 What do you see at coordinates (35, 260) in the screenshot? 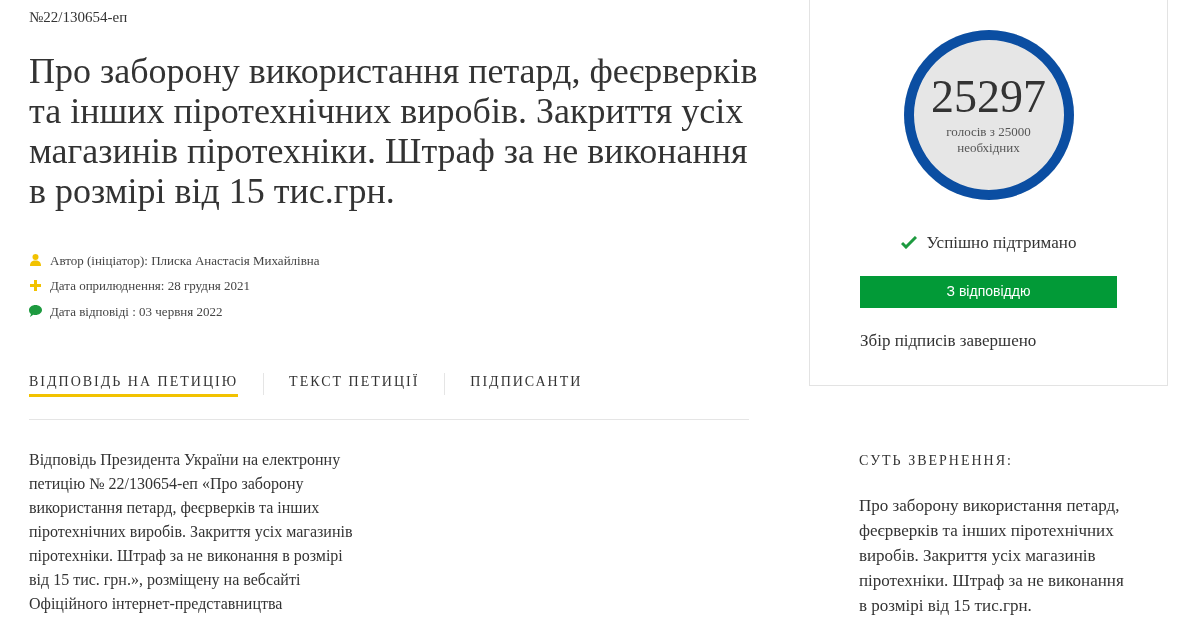
I see `person-icon` at bounding box center [35, 260].